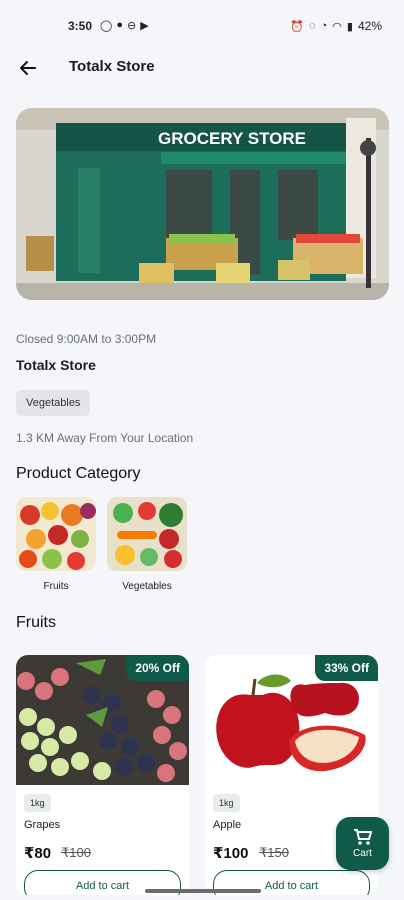 The image size is (404, 900). What do you see at coordinates (78, 473) in the screenshot?
I see `product-category-title: Product Category` at bounding box center [78, 473].